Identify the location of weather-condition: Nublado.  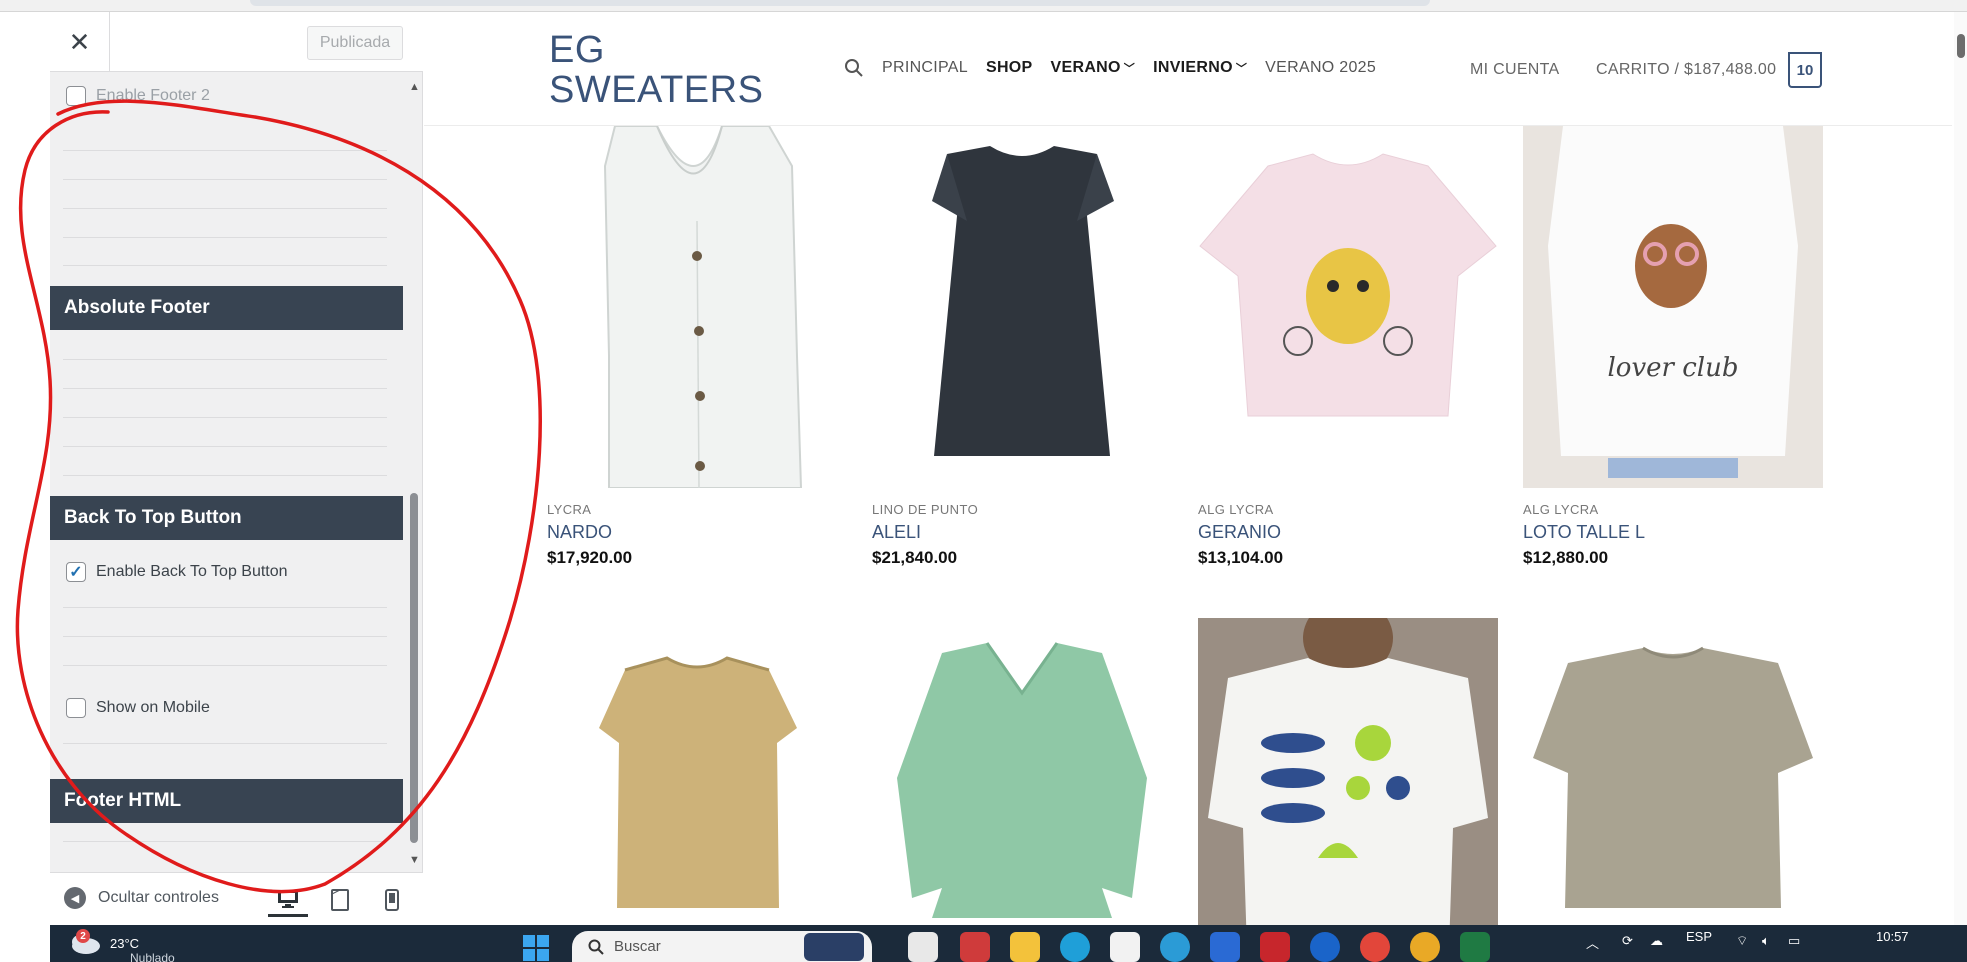
(152, 956).